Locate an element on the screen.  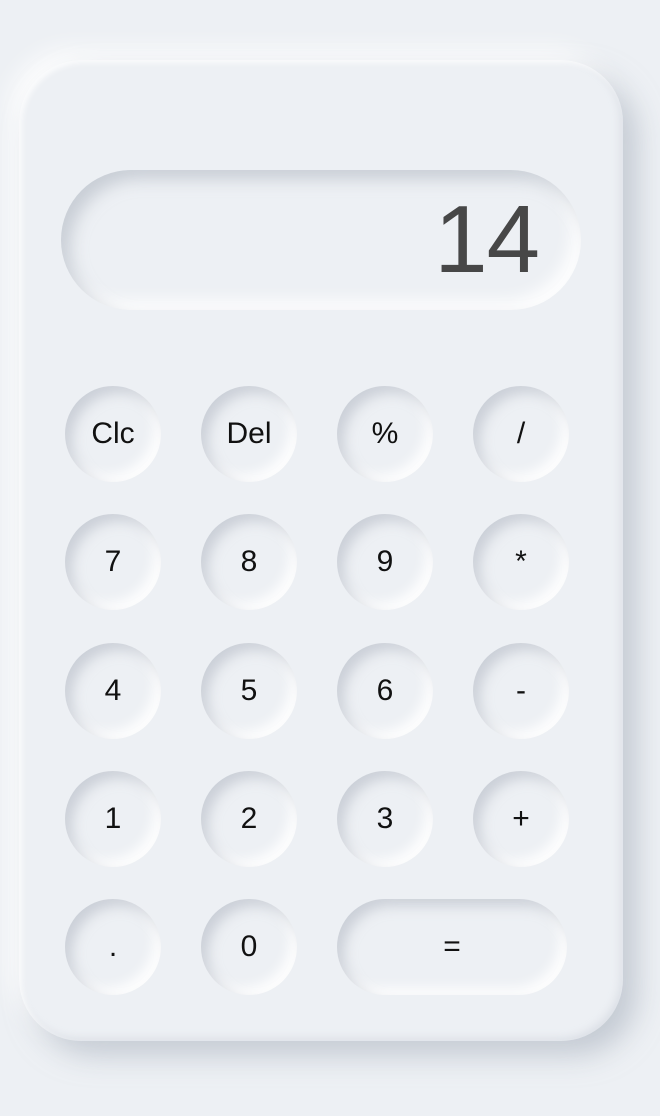
digit-9-button: 9 is located at coordinates (385, 562).